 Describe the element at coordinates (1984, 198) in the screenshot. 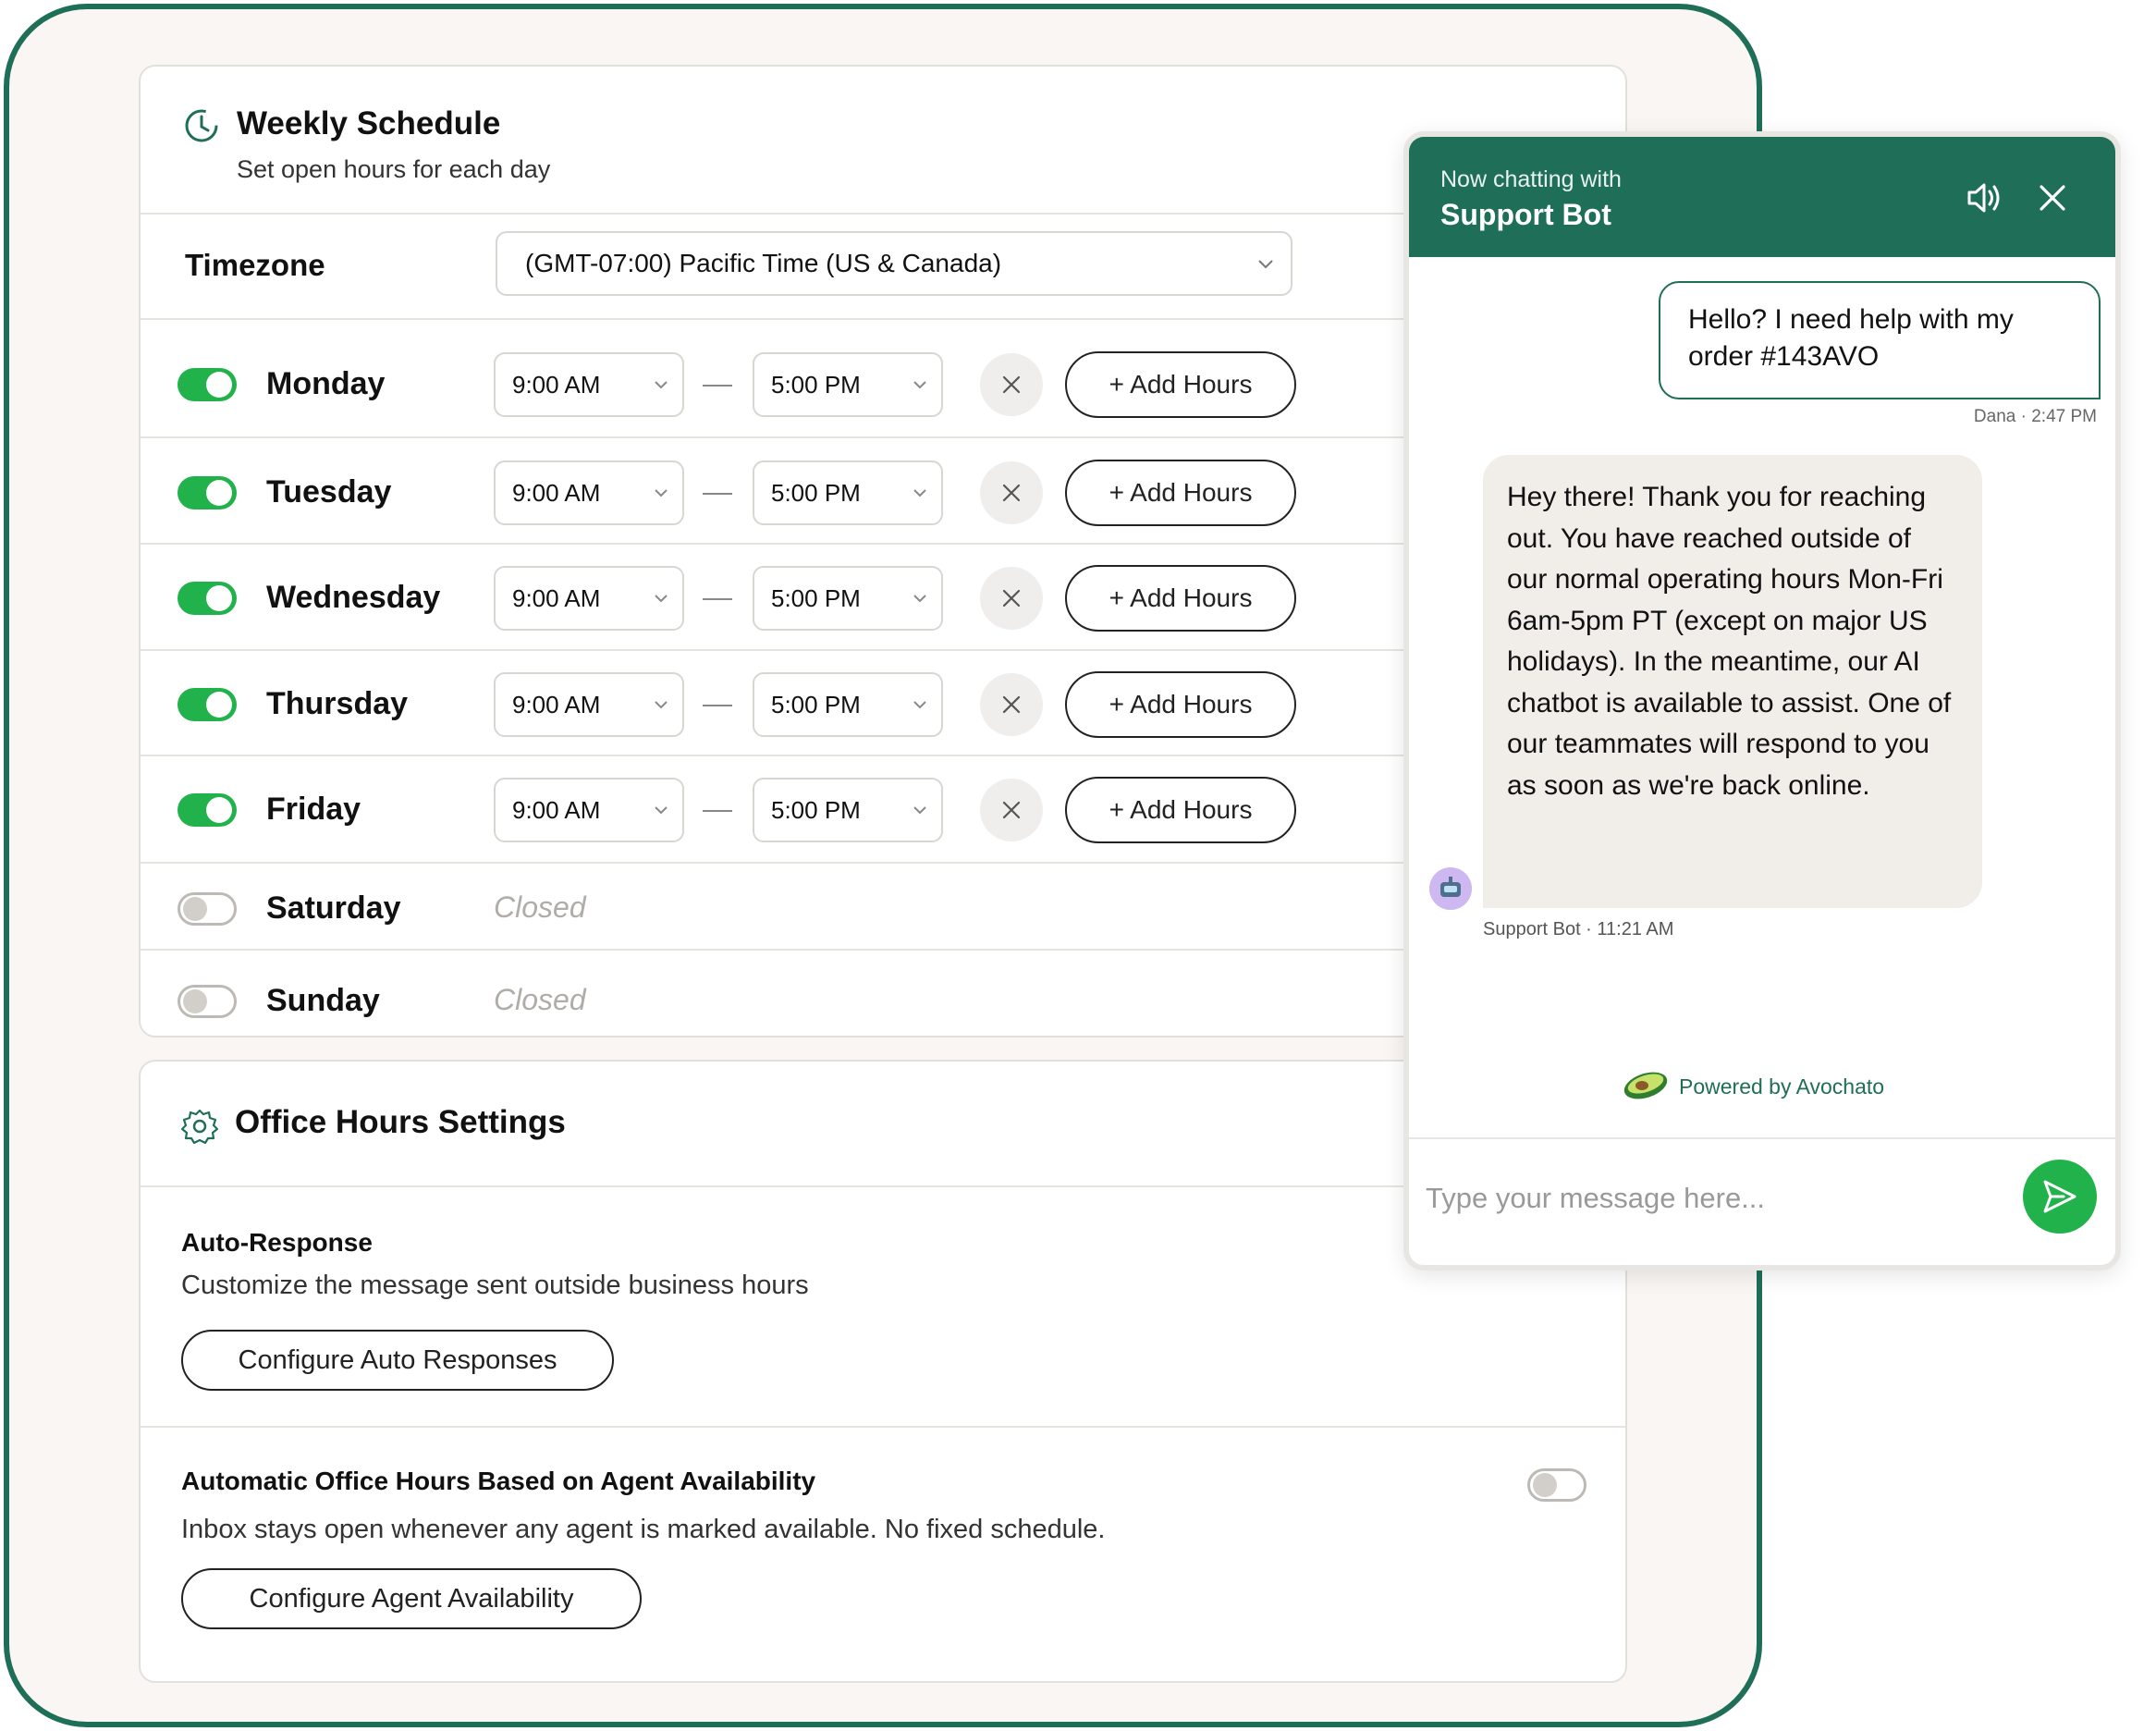

I see `speaker-icon` at that location.